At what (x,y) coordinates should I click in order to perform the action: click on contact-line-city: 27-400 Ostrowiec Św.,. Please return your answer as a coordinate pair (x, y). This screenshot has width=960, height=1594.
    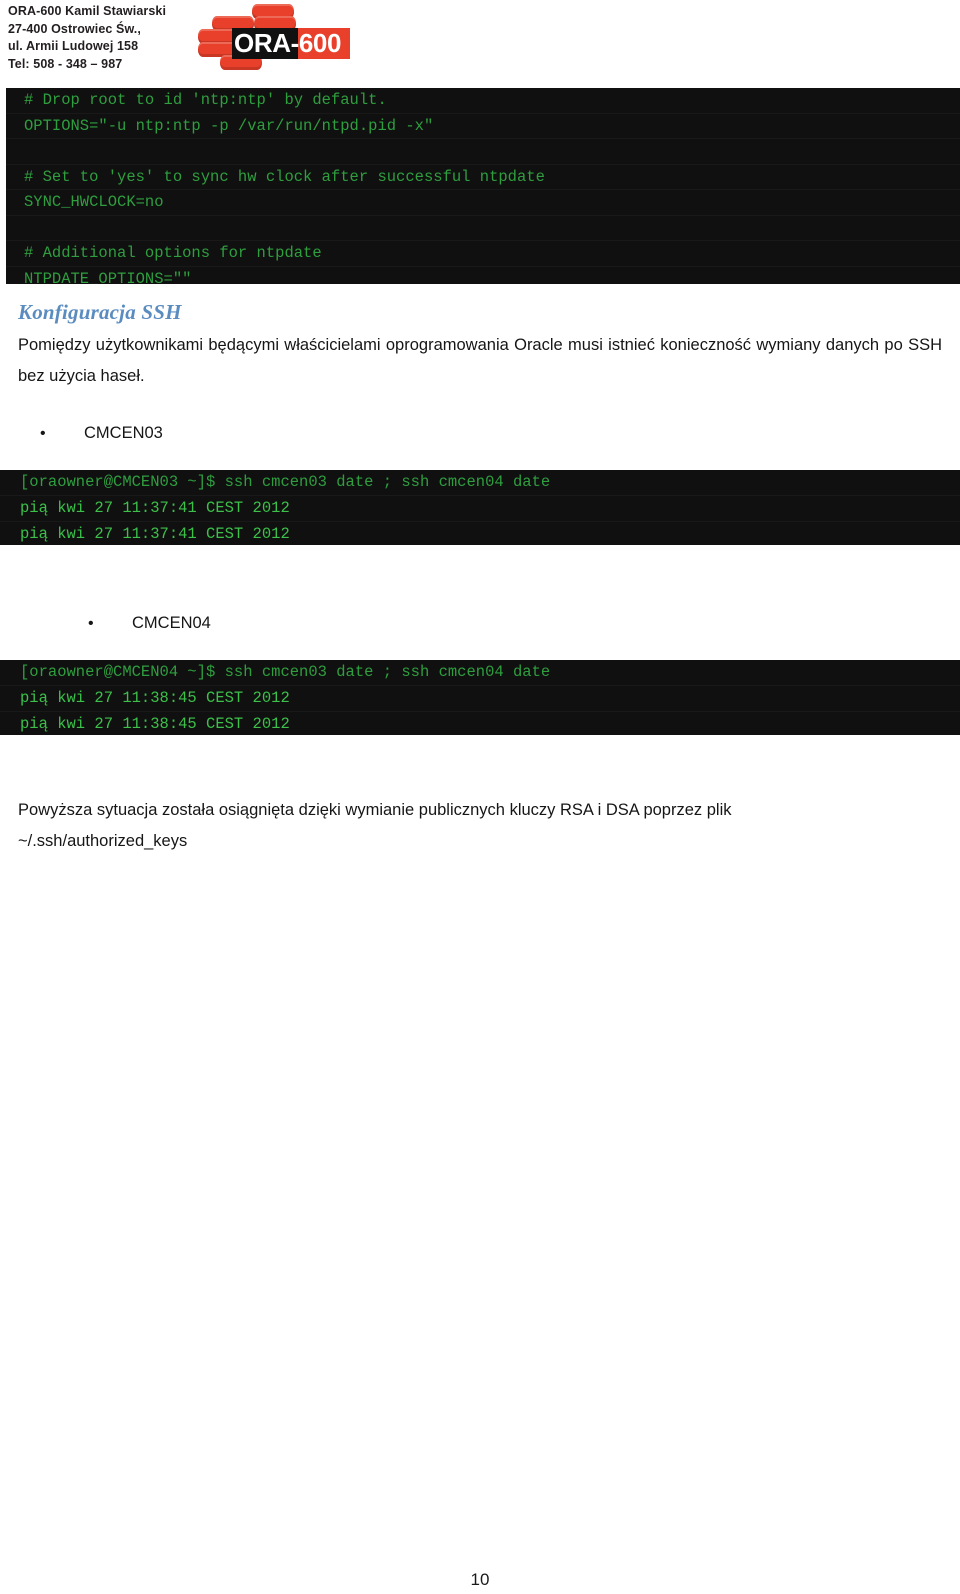
    Looking at the image, I should click on (74, 28).